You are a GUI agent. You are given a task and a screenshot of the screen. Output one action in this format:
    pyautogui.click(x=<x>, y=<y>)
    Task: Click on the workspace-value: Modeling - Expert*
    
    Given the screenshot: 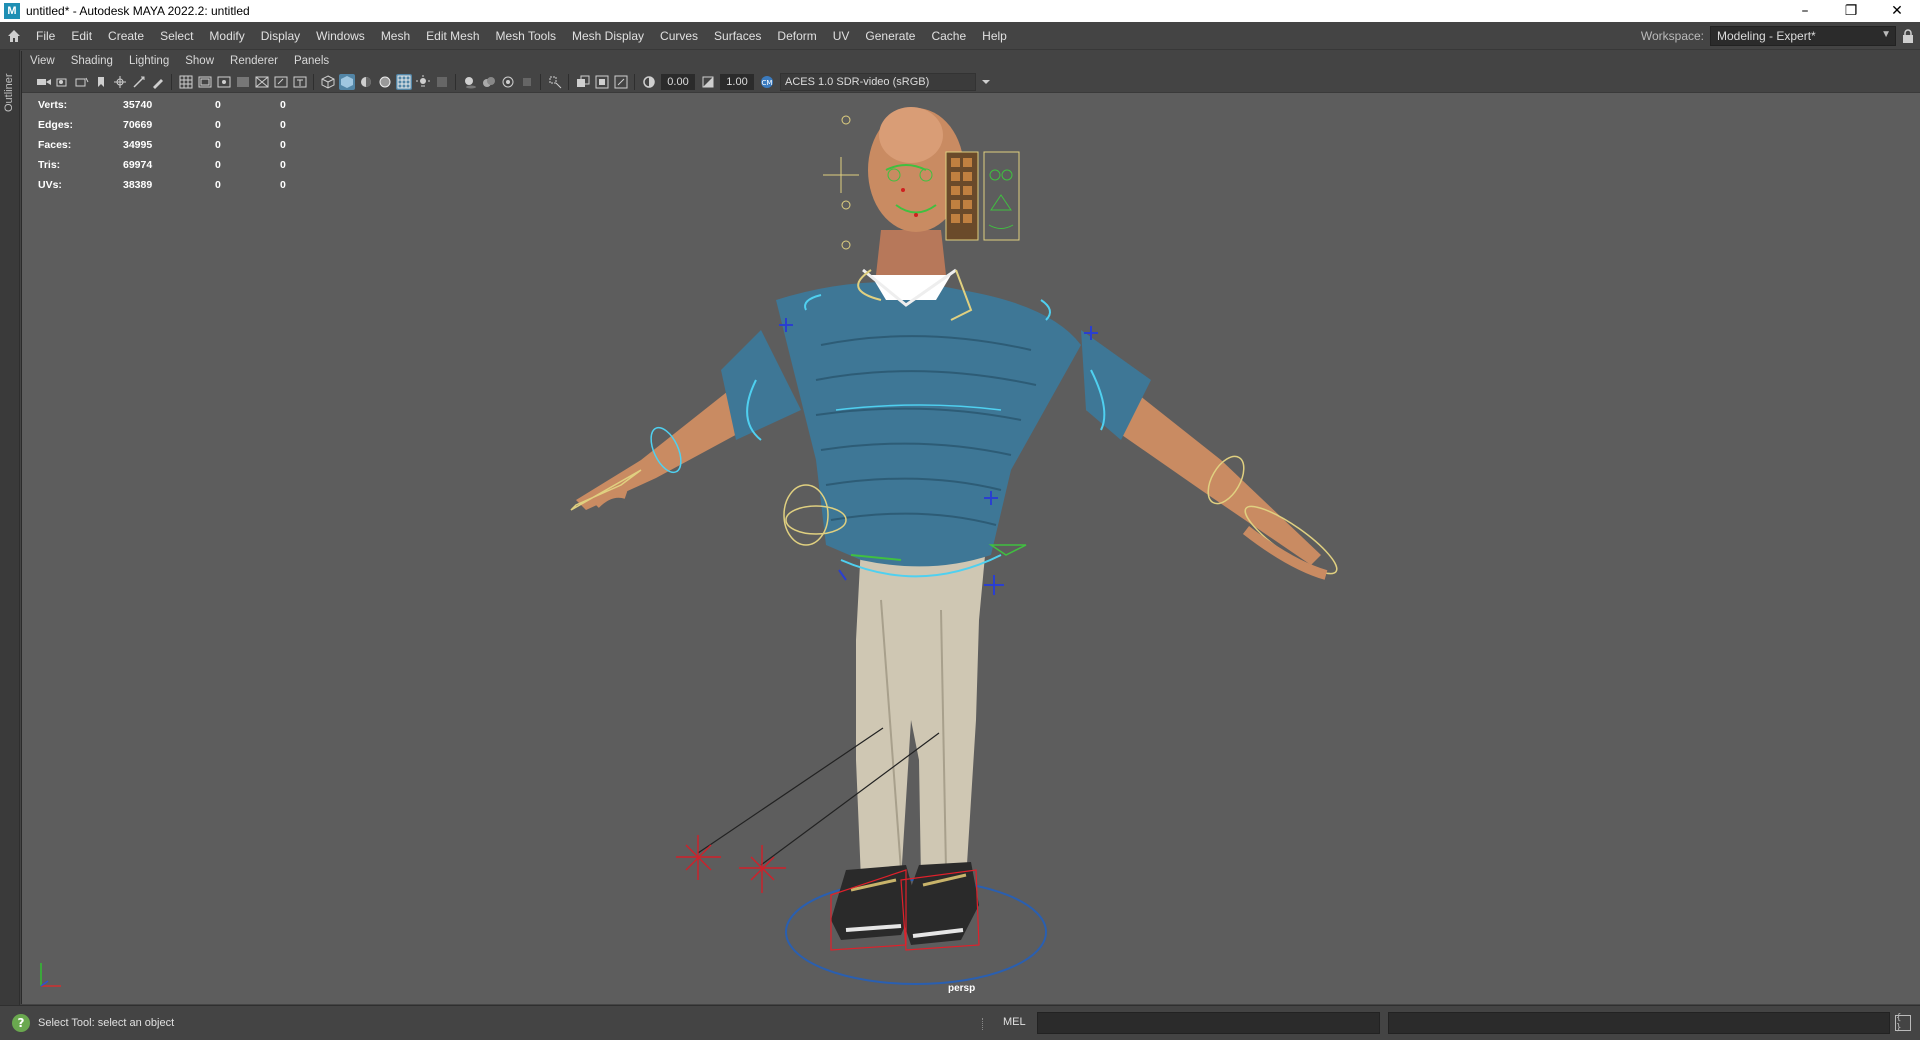 What is the action you would take?
    pyautogui.click(x=1766, y=36)
    